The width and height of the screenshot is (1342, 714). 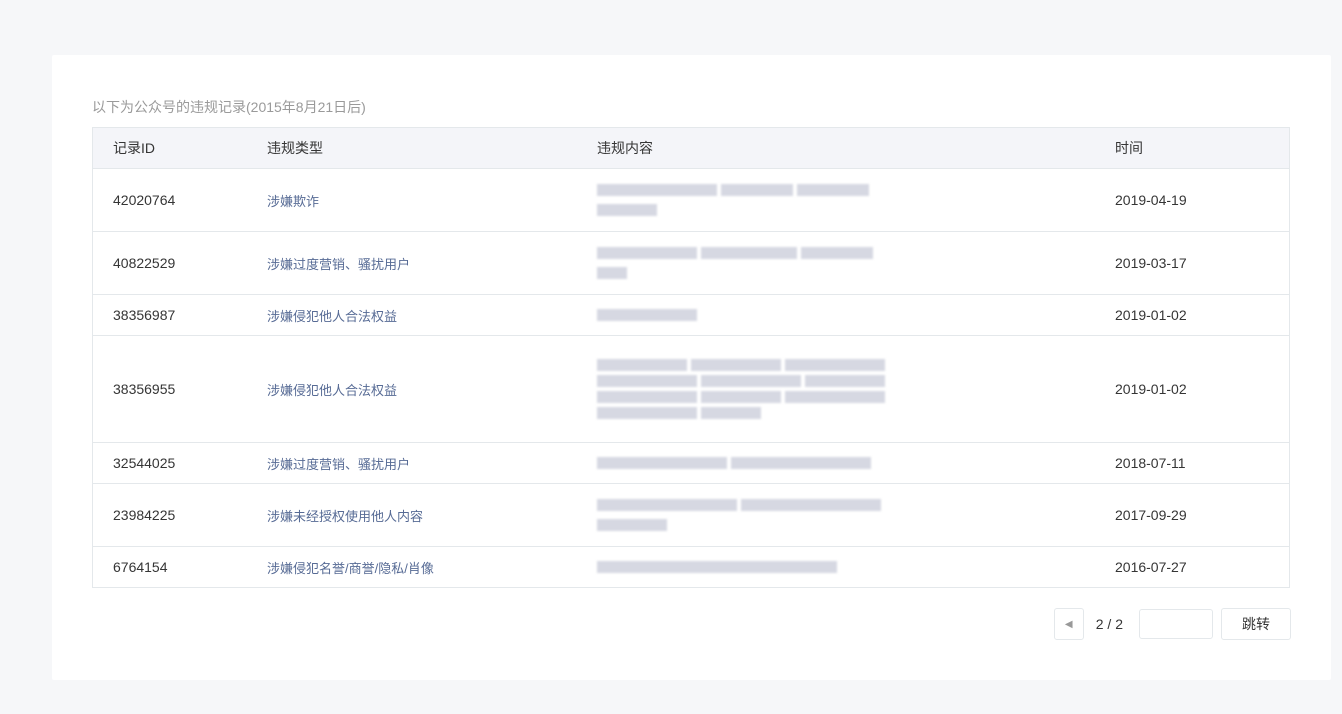 I want to click on record-id: 32544025, so click(x=169, y=463).